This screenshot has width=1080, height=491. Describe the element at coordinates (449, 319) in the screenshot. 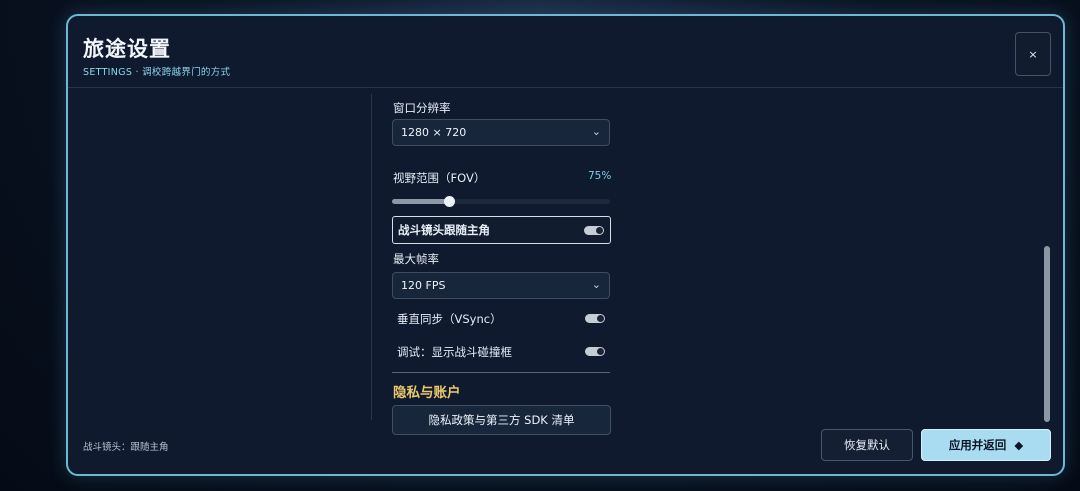

I see `vsync-label: 垂直同步（VSync）` at that location.